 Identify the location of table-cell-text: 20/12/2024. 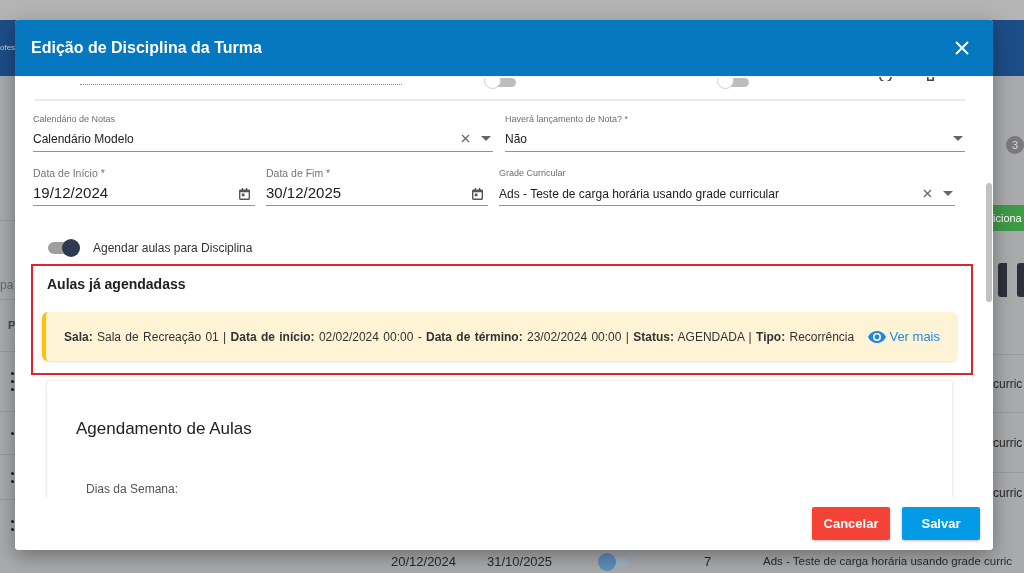
(424, 561).